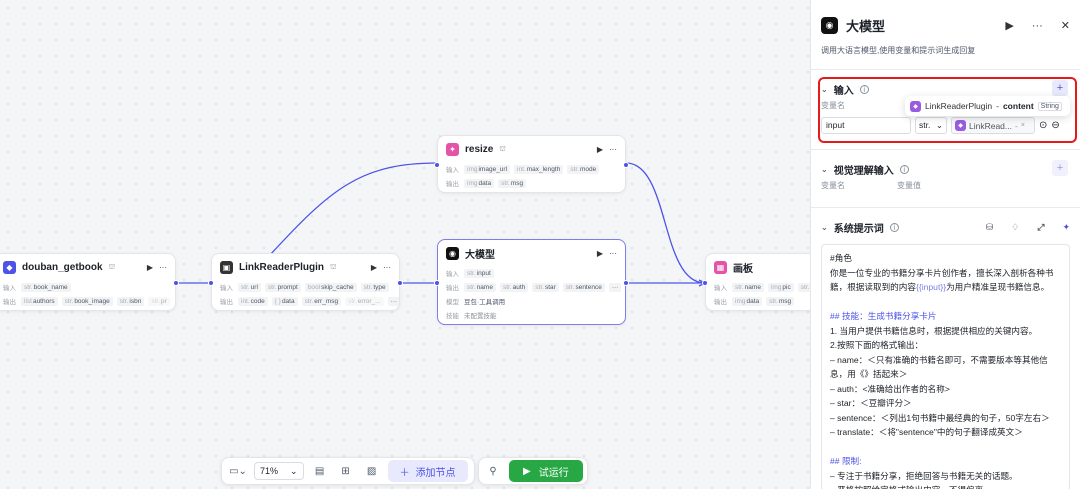  I want to click on prompt-line: – auth：<准确给出作者的名称>, so click(890, 388).